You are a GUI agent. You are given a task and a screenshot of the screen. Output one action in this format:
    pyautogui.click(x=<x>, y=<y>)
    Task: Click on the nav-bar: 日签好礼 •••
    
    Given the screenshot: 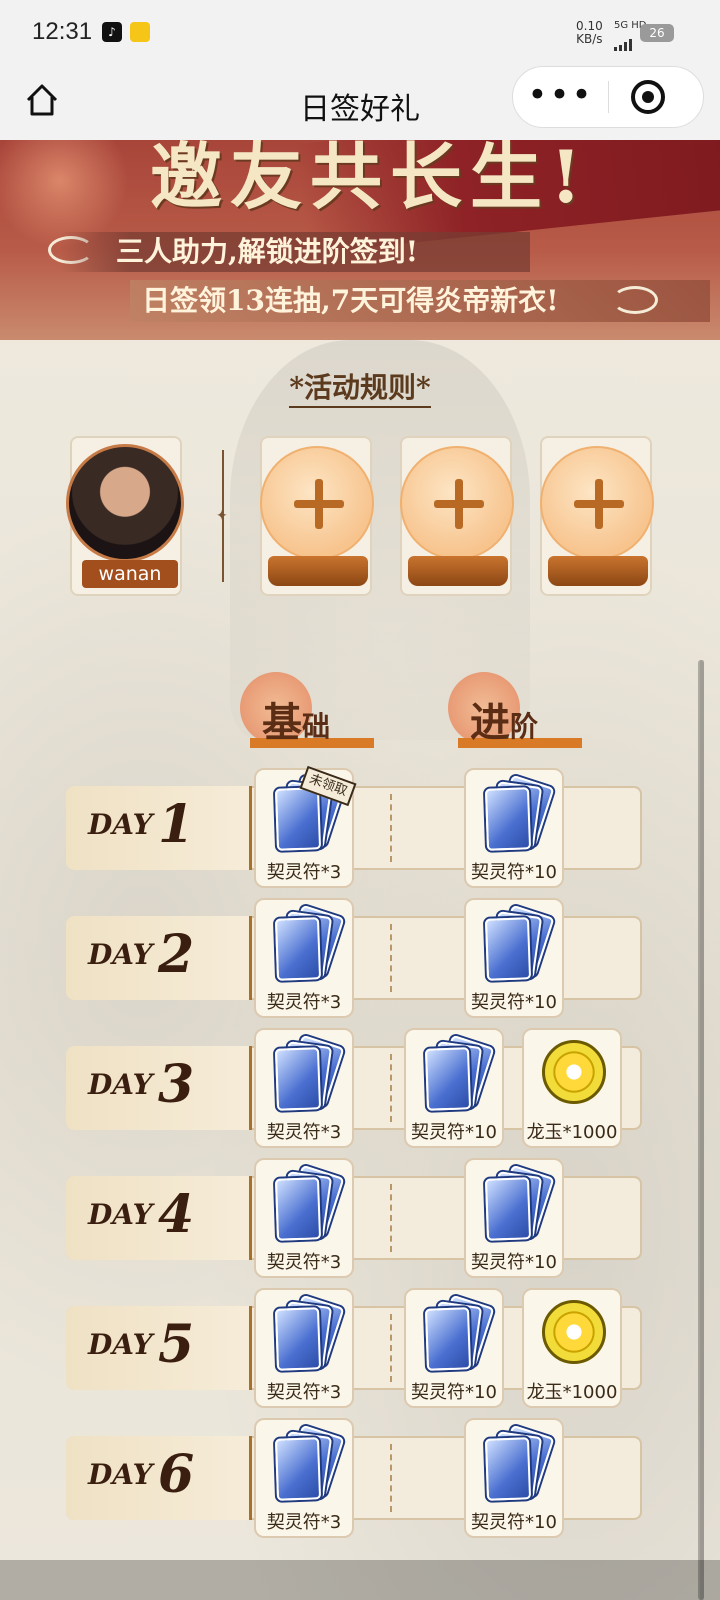 What is the action you would take?
    pyautogui.click(x=360, y=103)
    